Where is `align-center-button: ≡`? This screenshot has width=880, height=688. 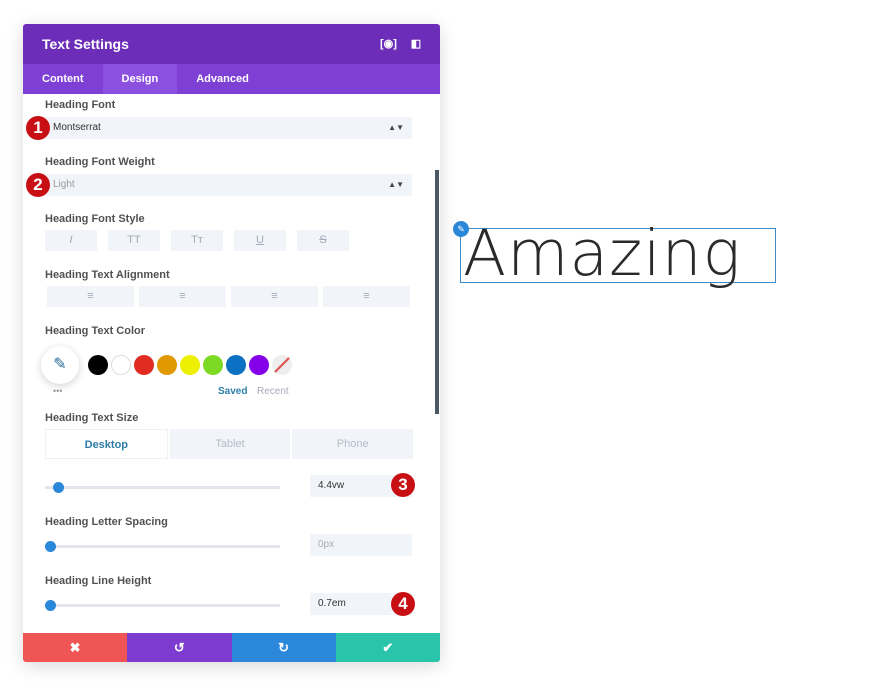
align-center-button: ≡ is located at coordinates (182, 296).